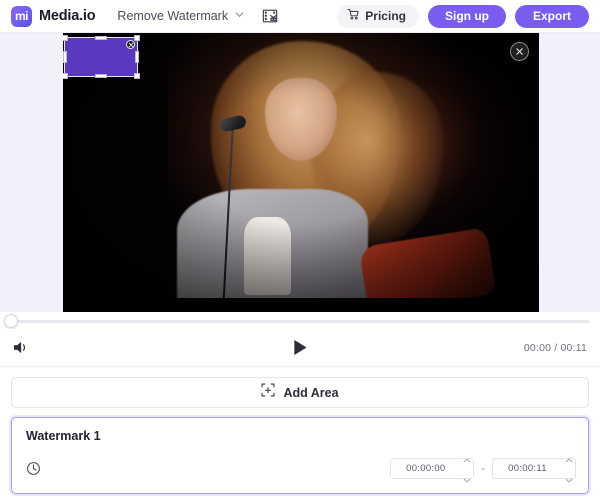 This screenshot has width=600, height=501. Describe the element at coordinates (101, 57) in the screenshot. I see `watermark-selection-region` at that location.